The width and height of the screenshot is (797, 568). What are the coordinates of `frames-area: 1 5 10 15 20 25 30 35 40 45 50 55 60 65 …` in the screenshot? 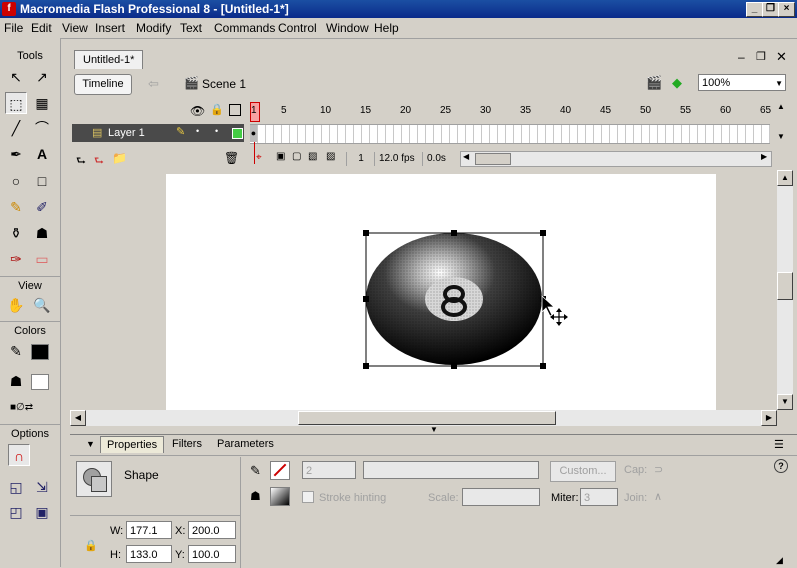 It's located at (511, 134).